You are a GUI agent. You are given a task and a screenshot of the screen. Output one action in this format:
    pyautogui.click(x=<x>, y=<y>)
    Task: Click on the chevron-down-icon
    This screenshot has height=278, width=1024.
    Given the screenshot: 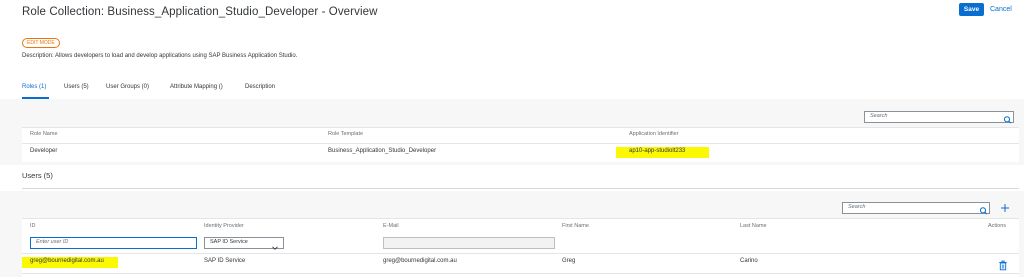 What is the action you would take?
    pyautogui.click(x=275, y=248)
    